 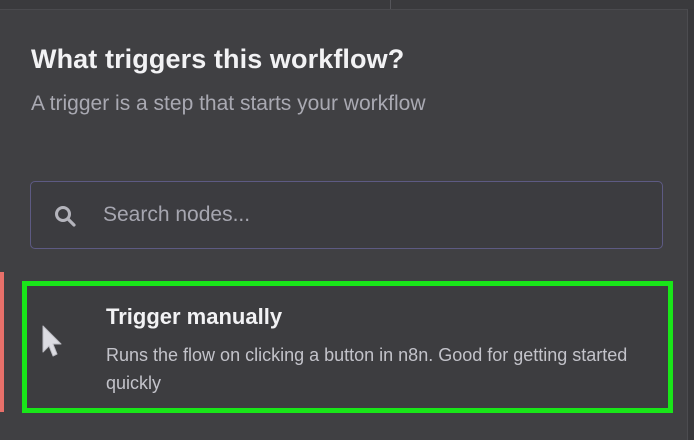 What do you see at coordinates (65, 216) in the screenshot?
I see `search-icon` at bounding box center [65, 216].